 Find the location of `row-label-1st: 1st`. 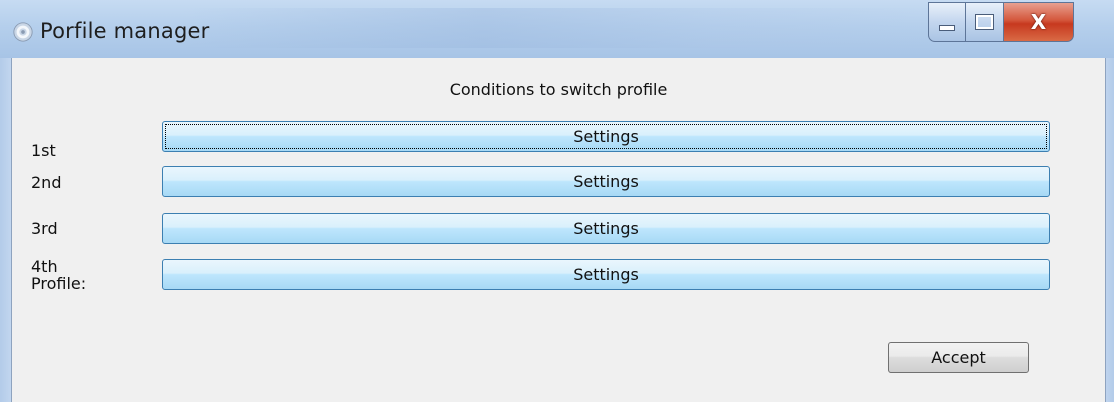

row-label-1st: 1st is located at coordinates (43, 150).